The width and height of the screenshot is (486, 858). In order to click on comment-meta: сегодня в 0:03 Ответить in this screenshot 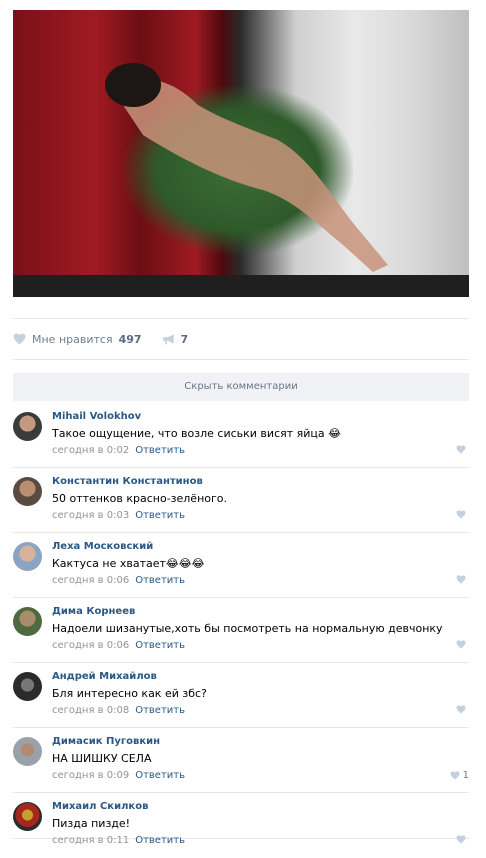, I will do `click(118, 515)`.